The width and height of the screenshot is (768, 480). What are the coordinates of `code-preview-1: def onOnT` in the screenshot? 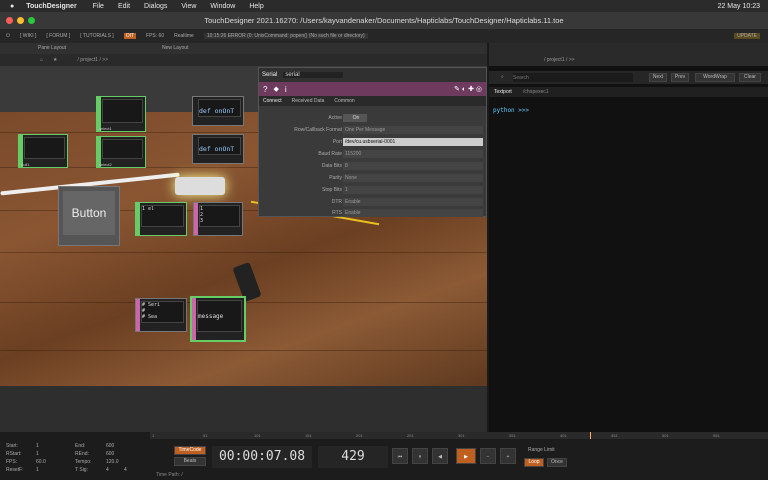 It's located at (217, 111).